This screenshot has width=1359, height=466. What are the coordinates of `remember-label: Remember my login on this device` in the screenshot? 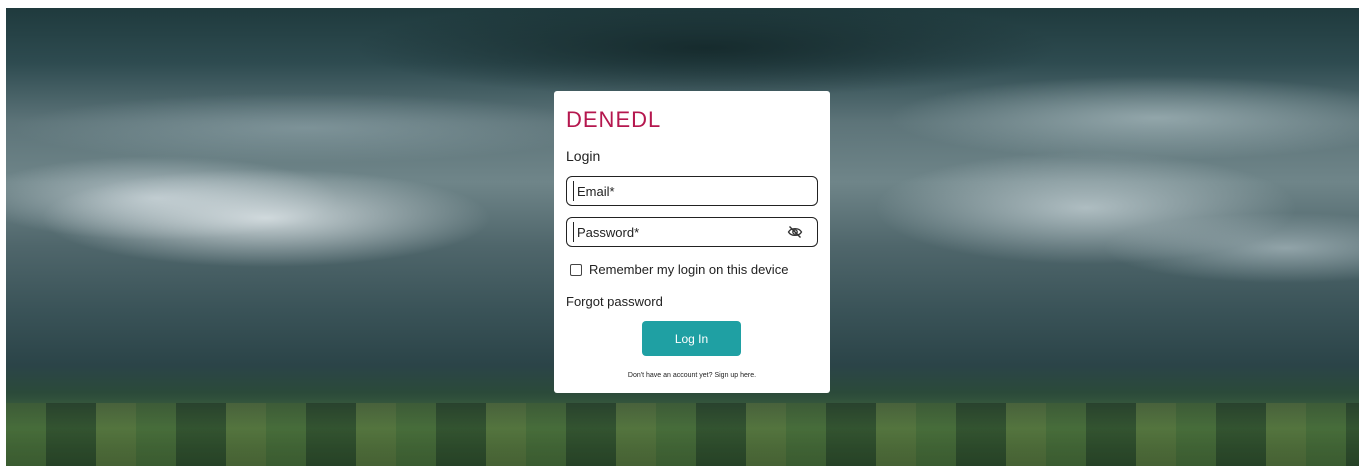 It's located at (689, 269).